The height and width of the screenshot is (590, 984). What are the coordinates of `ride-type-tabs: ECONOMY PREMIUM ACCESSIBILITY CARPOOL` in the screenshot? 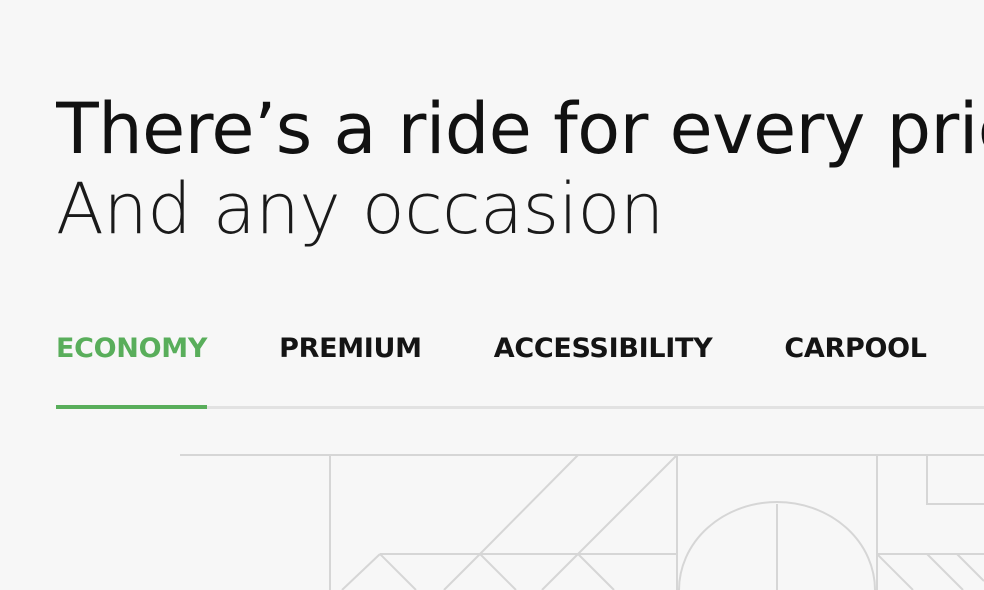 It's located at (520, 367).